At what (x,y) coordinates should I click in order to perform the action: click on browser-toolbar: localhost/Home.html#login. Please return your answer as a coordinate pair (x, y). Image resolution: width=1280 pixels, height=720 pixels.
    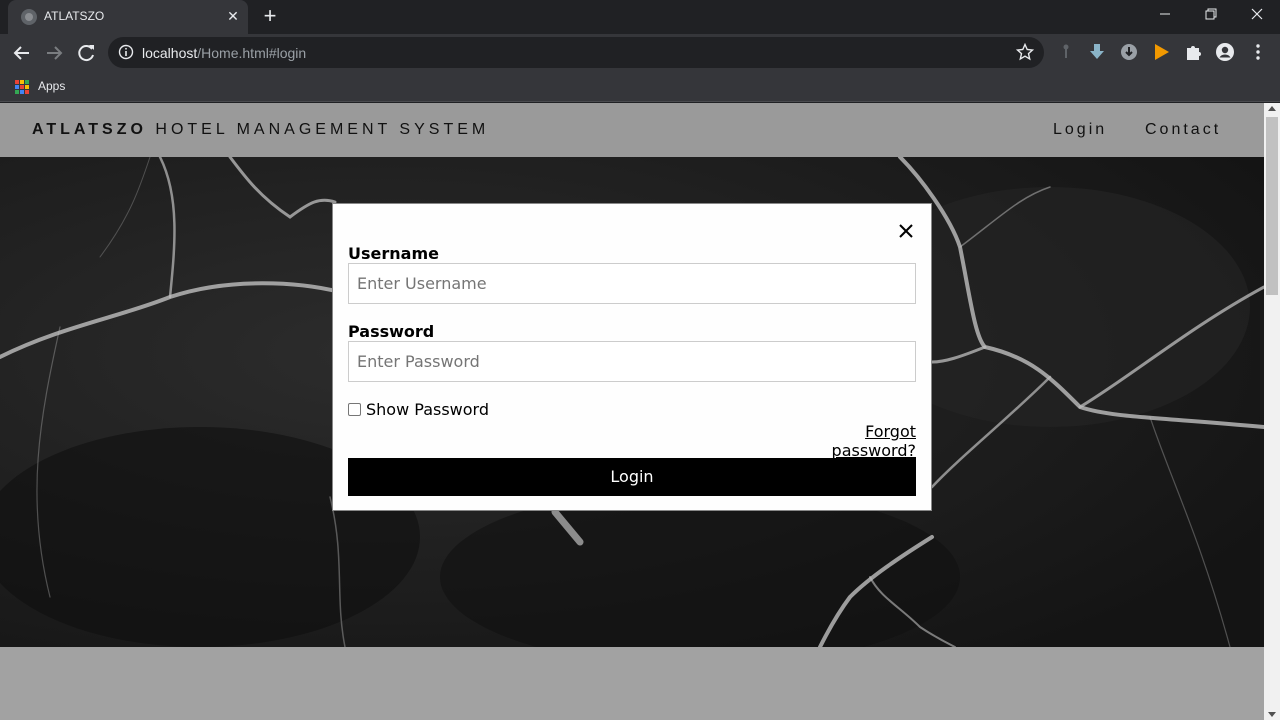
    Looking at the image, I should click on (640, 53).